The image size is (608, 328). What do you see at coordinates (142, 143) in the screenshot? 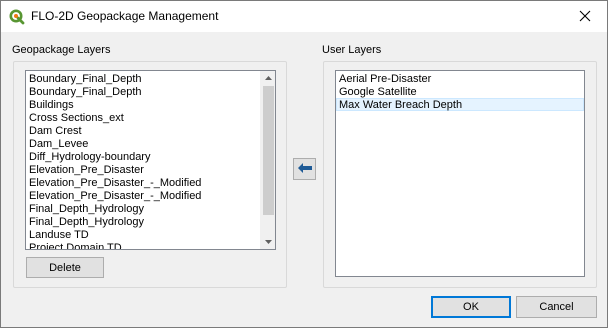
I see `list-item: Dam_Levee` at bounding box center [142, 143].